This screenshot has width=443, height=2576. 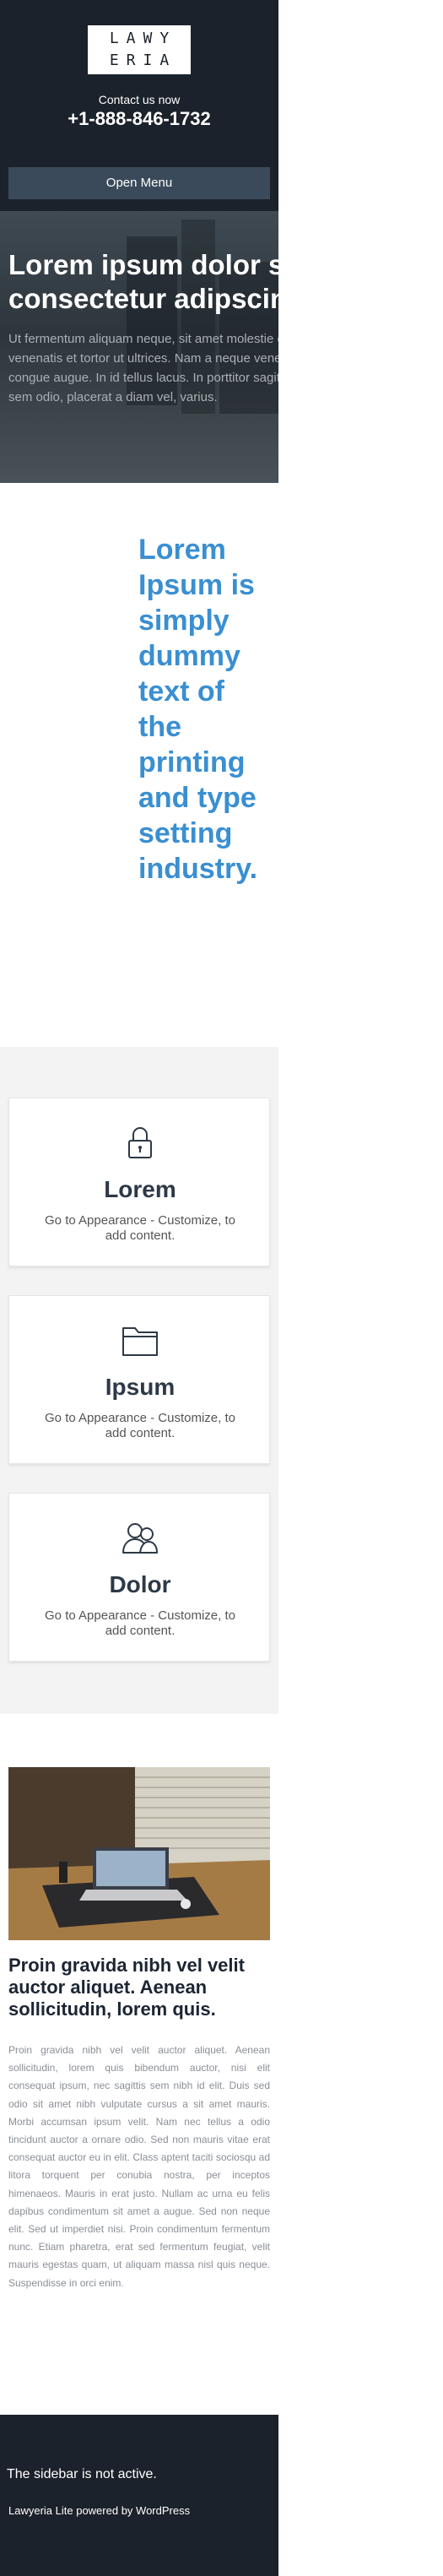 I want to click on post-featured-image, so click(x=139, y=1854).